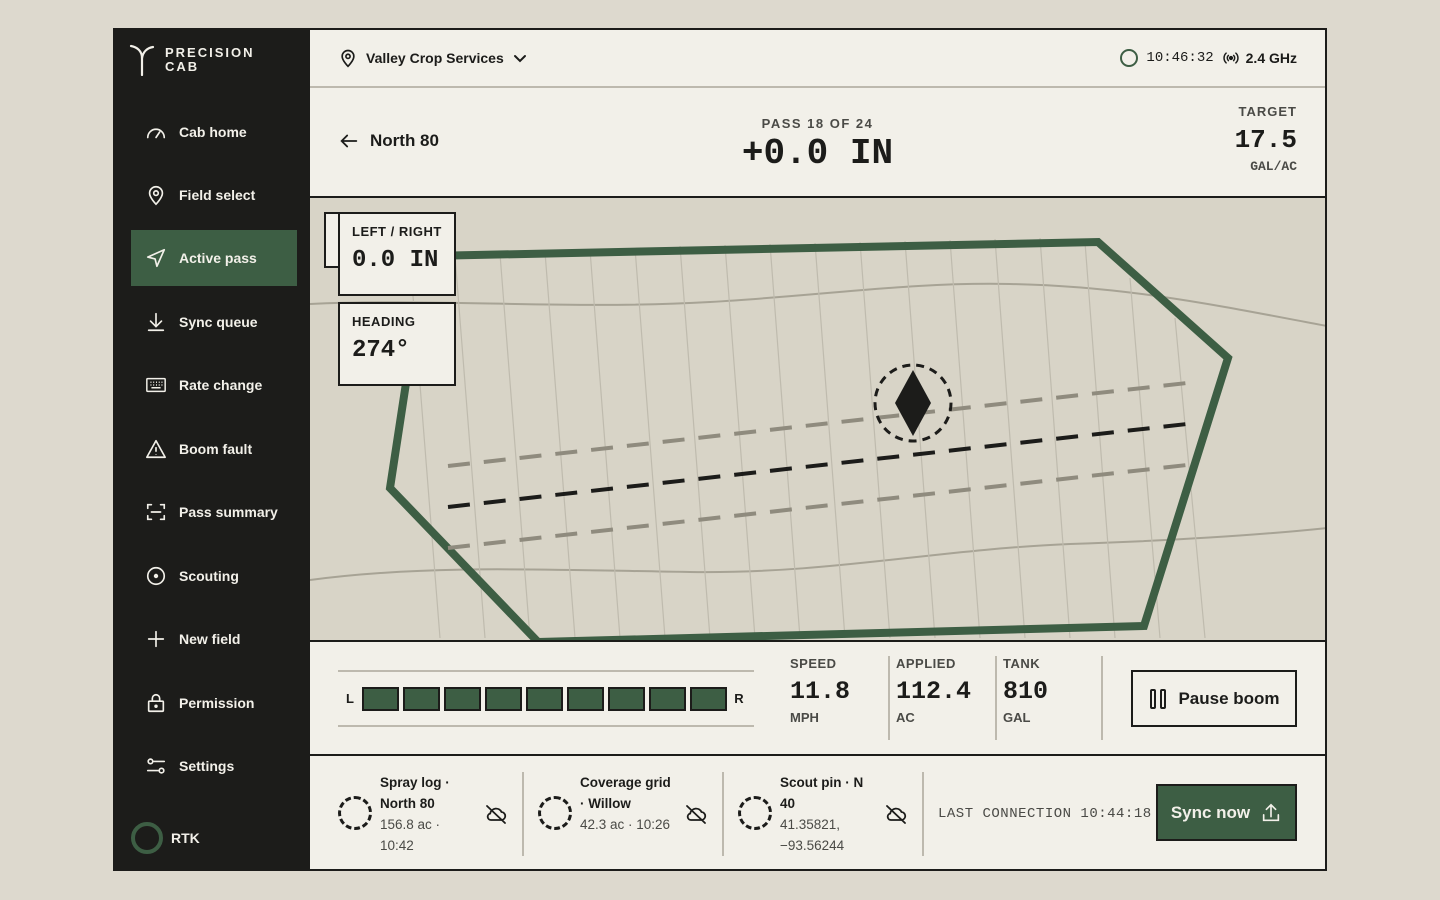  Describe the element at coordinates (210, 52) in the screenshot. I see `brand-line-1: PRECISION` at that location.